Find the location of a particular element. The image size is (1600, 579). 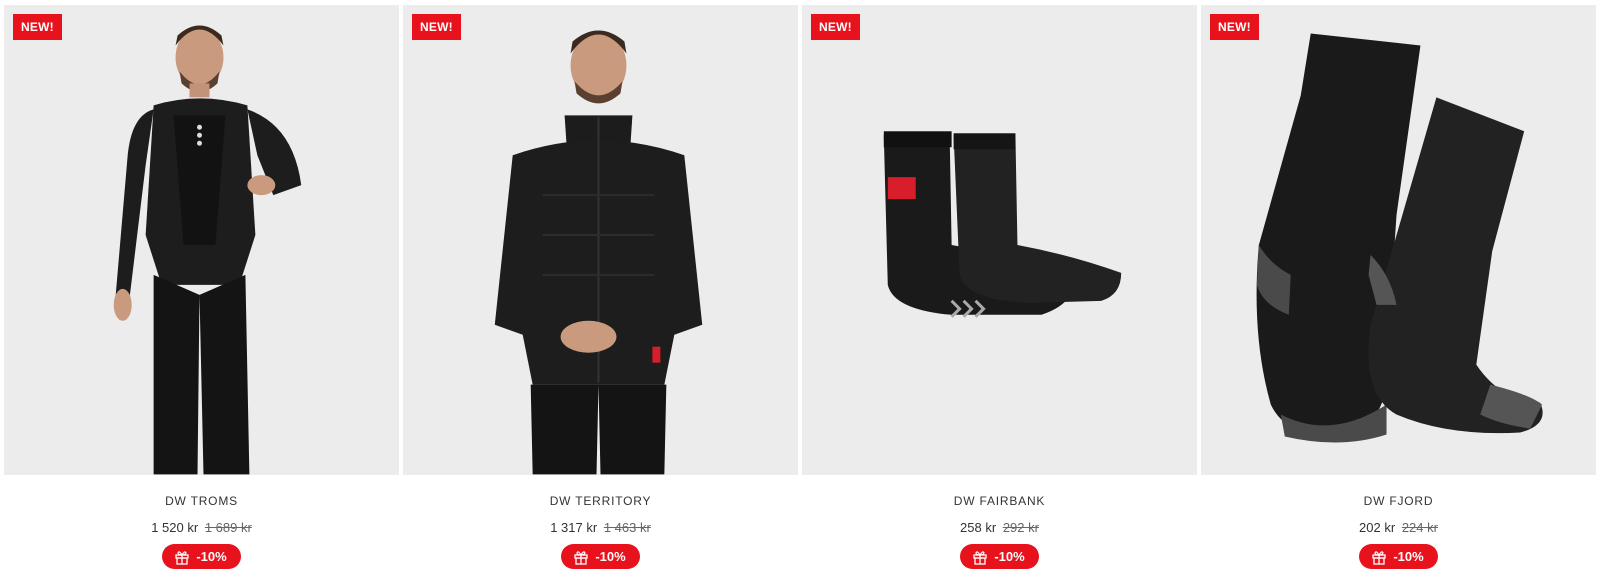

current-price: 1 520 kr is located at coordinates (175, 527).